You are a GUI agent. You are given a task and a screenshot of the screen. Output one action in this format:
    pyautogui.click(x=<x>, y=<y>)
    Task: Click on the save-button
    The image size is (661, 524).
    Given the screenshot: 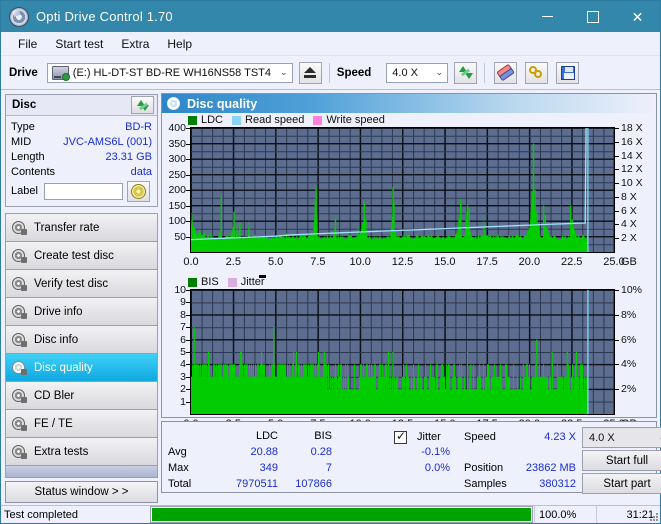 What is the action you would take?
    pyautogui.click(x=568, y=72)
    